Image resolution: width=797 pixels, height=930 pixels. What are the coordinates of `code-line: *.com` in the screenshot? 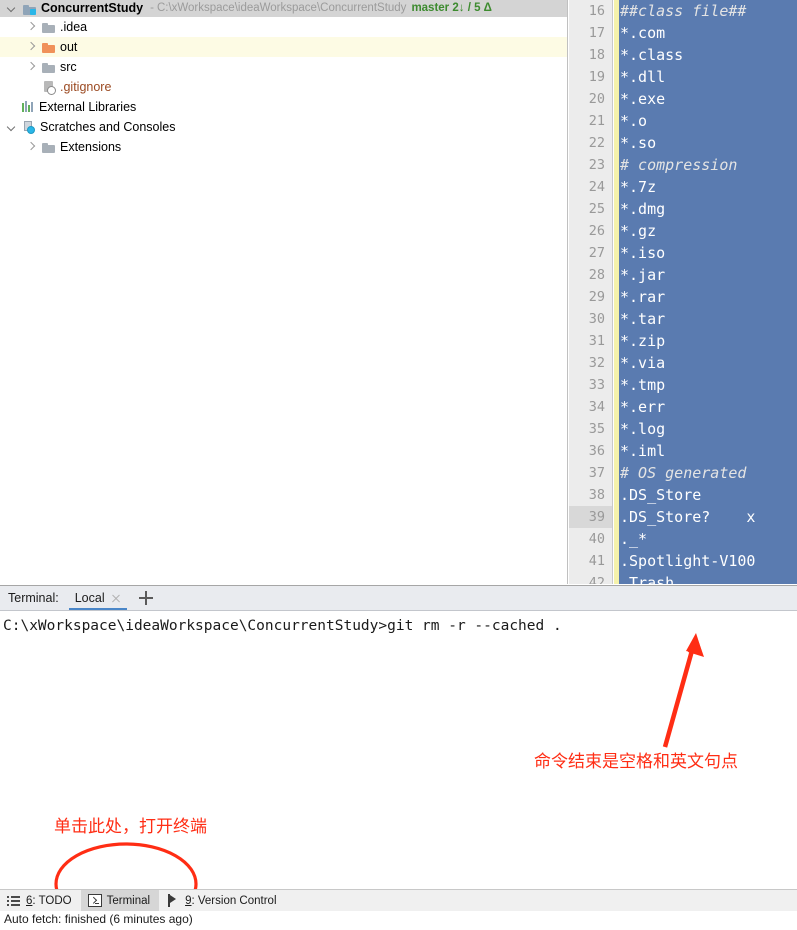 It's located at (708, 33).